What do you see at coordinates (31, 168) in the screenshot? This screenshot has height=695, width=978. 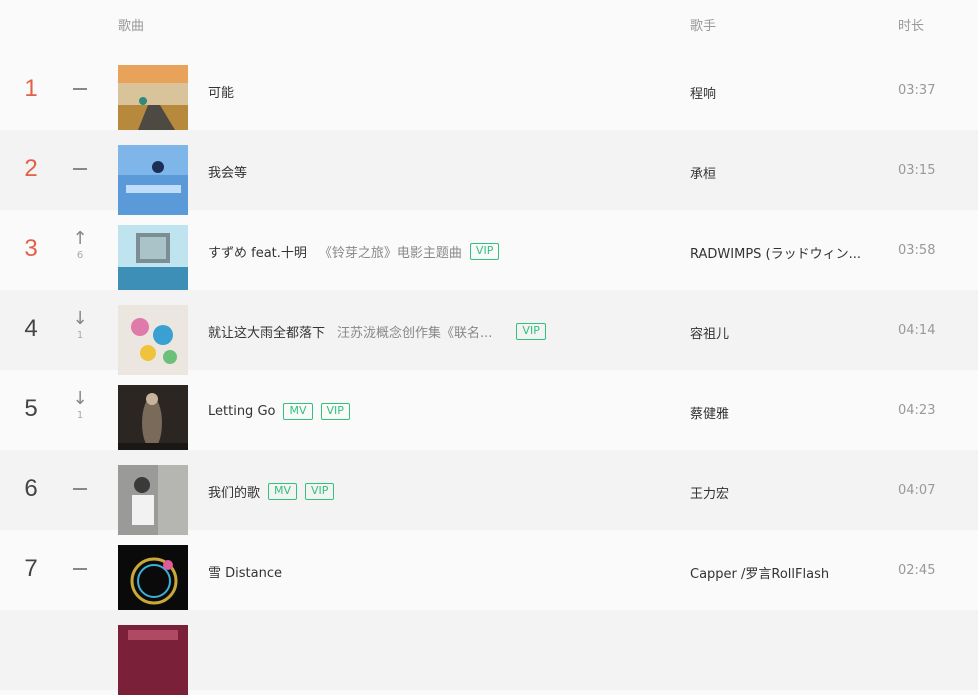 I see `rank-number: 2` at bounding box center [31, 168].